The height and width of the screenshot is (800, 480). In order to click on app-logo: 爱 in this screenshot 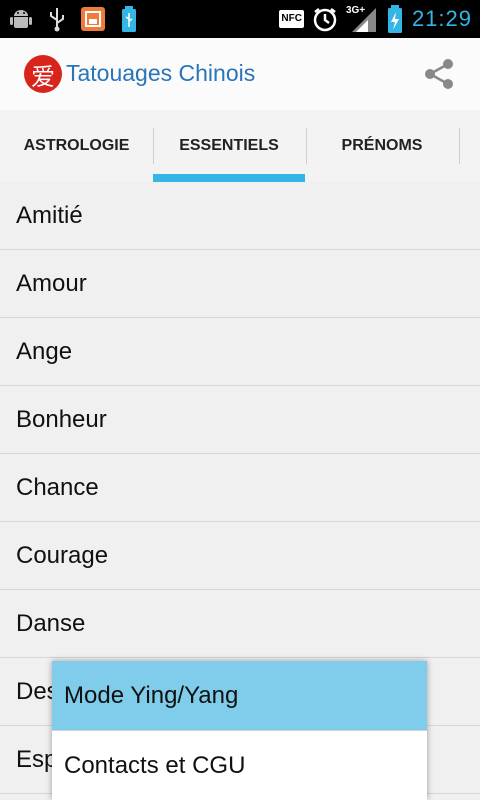, I will do `click(43, 74)`.